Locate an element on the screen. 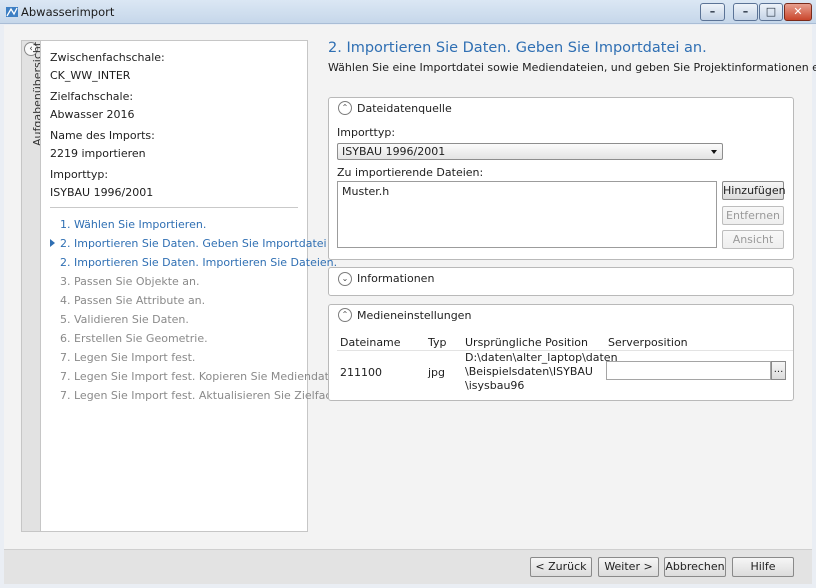 Image resolution: width=816 pixels, height=588 pixels. summary-label: Name des Imports: is located at coordinates (102, 135).